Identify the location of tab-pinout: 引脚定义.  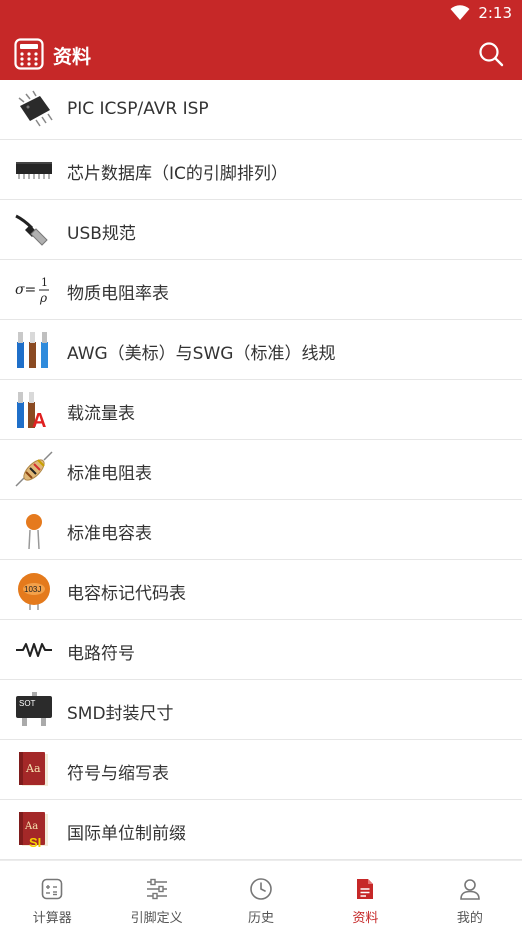
(156, 894).